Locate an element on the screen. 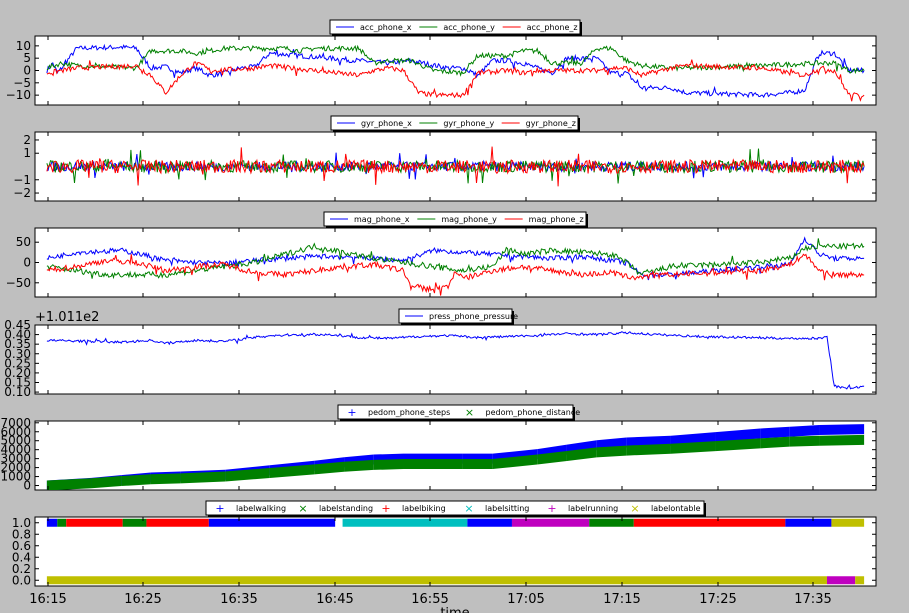  legend: mag_phone_x mag_phone_y mag_phone_z is located at coordinates (456, 220).